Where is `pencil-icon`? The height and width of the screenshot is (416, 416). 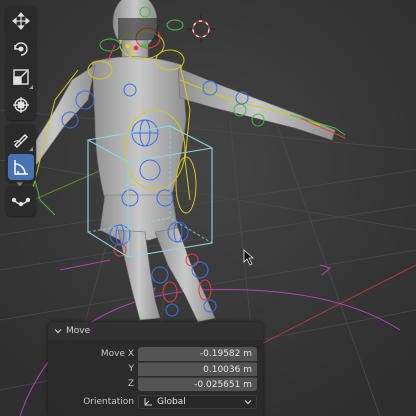
pencil-icon is located at coordinates (21, 140).